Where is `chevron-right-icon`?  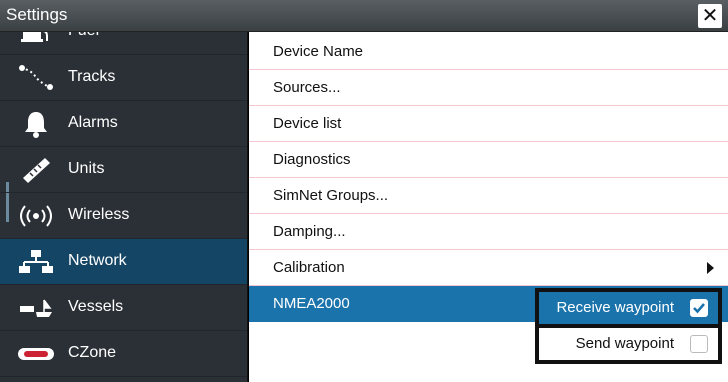 chevron-right-icon is located at coordinates (710, 268).